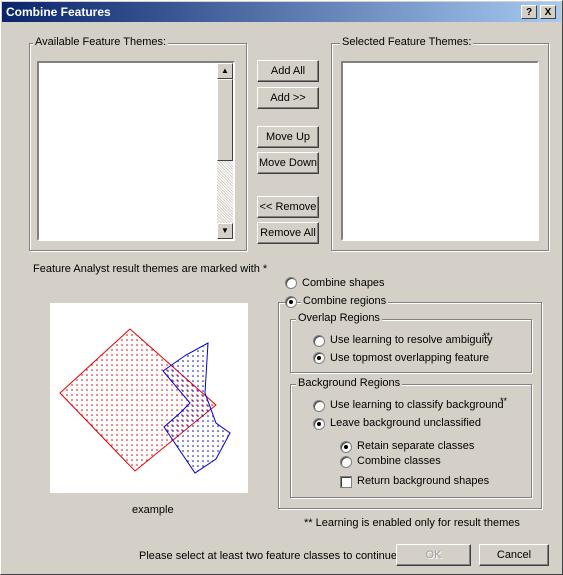  What do you see at coordinates (407, 42) in the screenshot?
I see `selected-themes-label: Selected Feature Themes:` at bounding box center [407, 42].